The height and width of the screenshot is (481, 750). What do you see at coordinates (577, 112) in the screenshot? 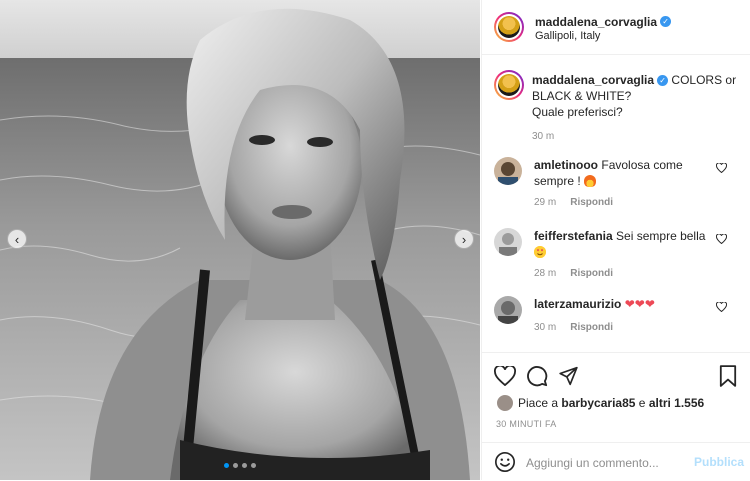
I see `caption-text-line2: Quale preferisci?` at bounding box center [577, 112].